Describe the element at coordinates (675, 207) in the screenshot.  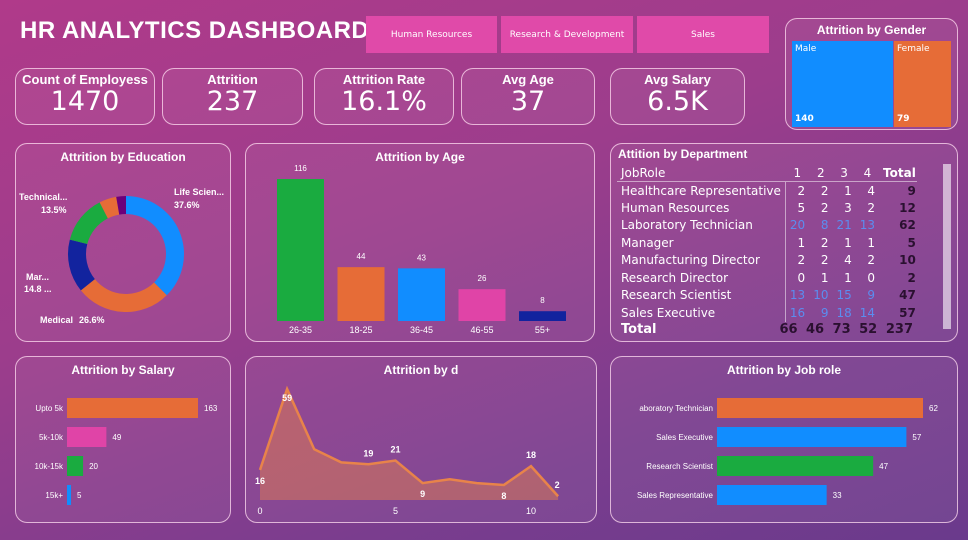
I see `table-cell: Human Resources` at that location.